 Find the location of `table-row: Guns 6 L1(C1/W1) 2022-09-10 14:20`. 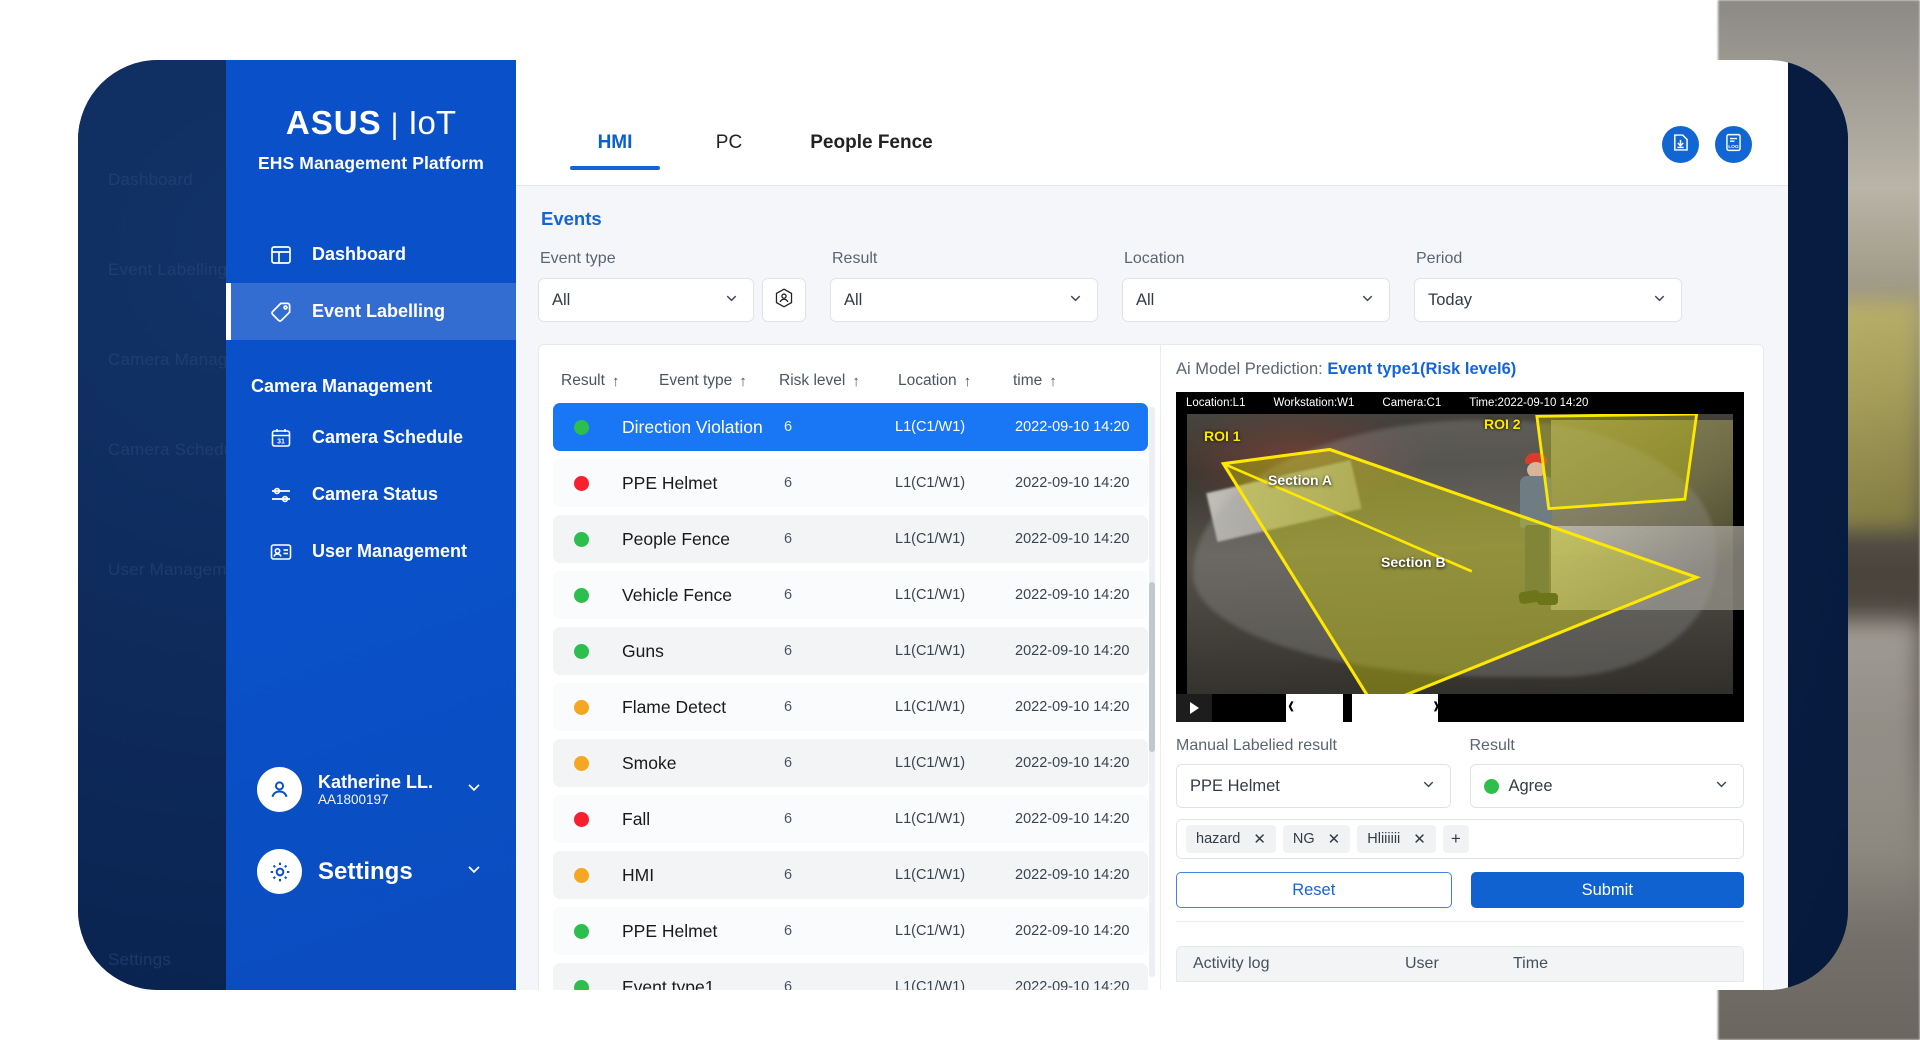

table-row: Guns 6 L1(C1/W1) 2022-09-10 14:20 is located at coordinates (850, 651).